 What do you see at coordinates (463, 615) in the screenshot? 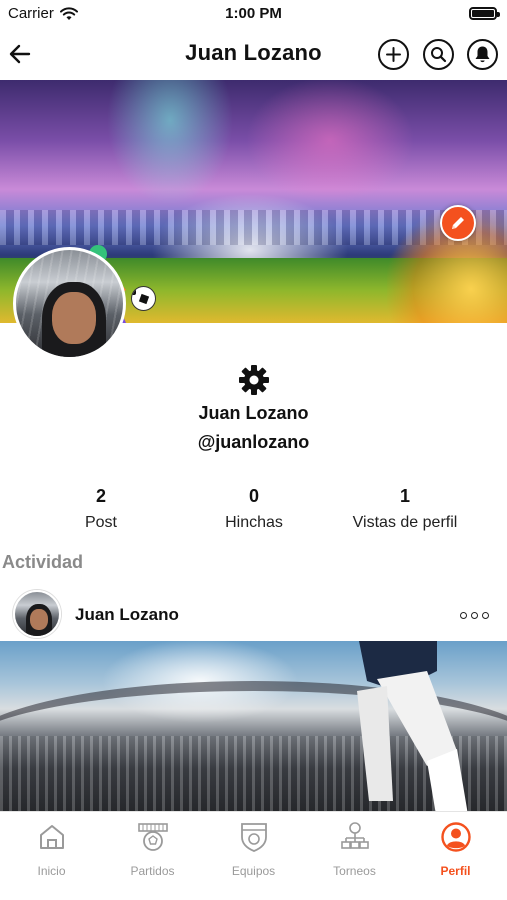
I see `more-dots-icon` at bounding box center [463, 615].